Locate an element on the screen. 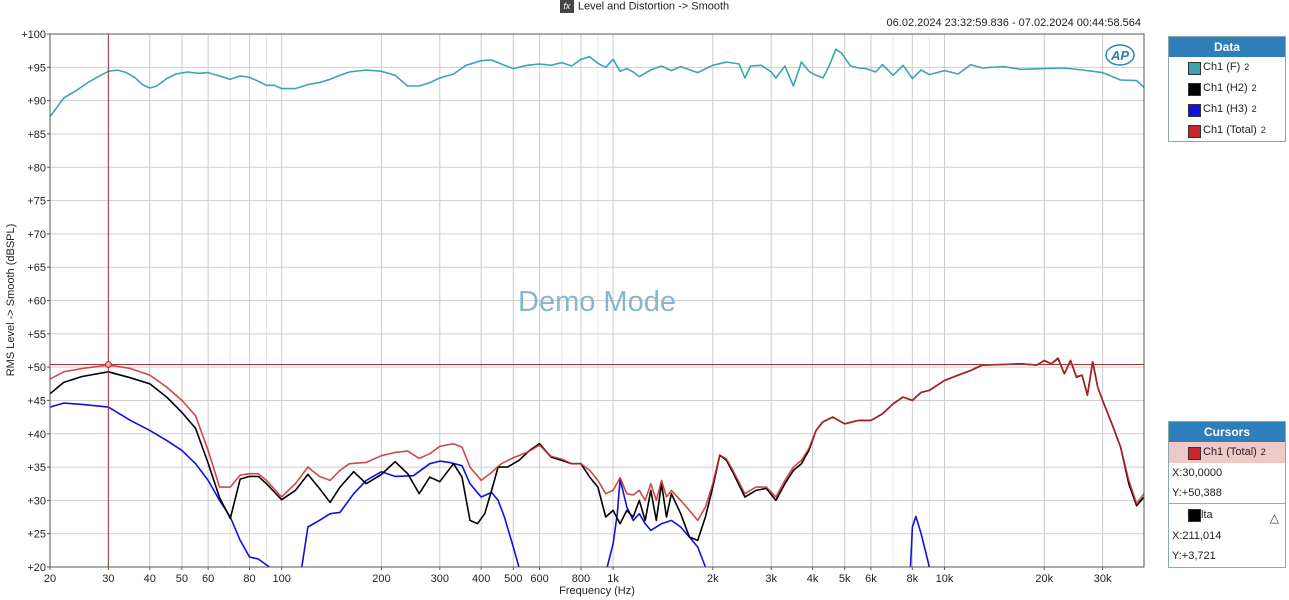 The width and height of the screenshot is (1289, 600). y-tick-label: +70 is located at coordinates (36, 235).